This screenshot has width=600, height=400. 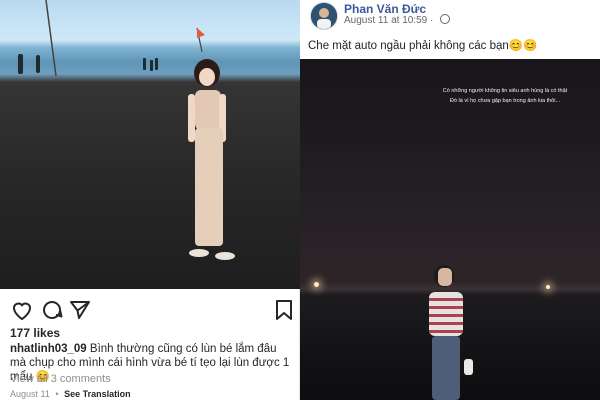 I want to click on avatar, so click(x=324, y=16).